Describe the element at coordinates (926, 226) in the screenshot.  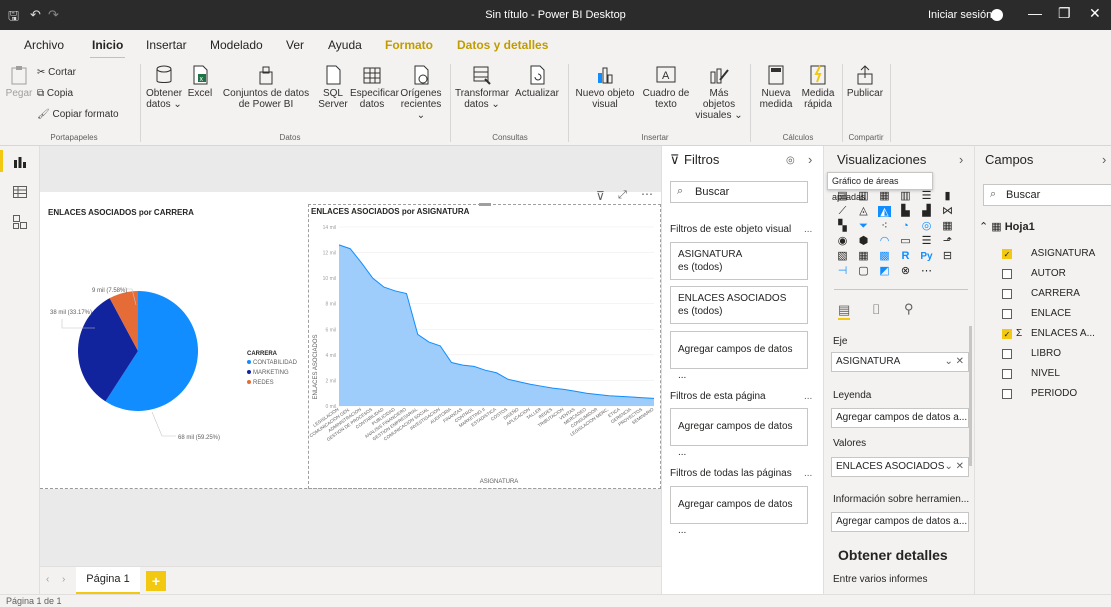
I see `donut-icon: ◎` at that location.